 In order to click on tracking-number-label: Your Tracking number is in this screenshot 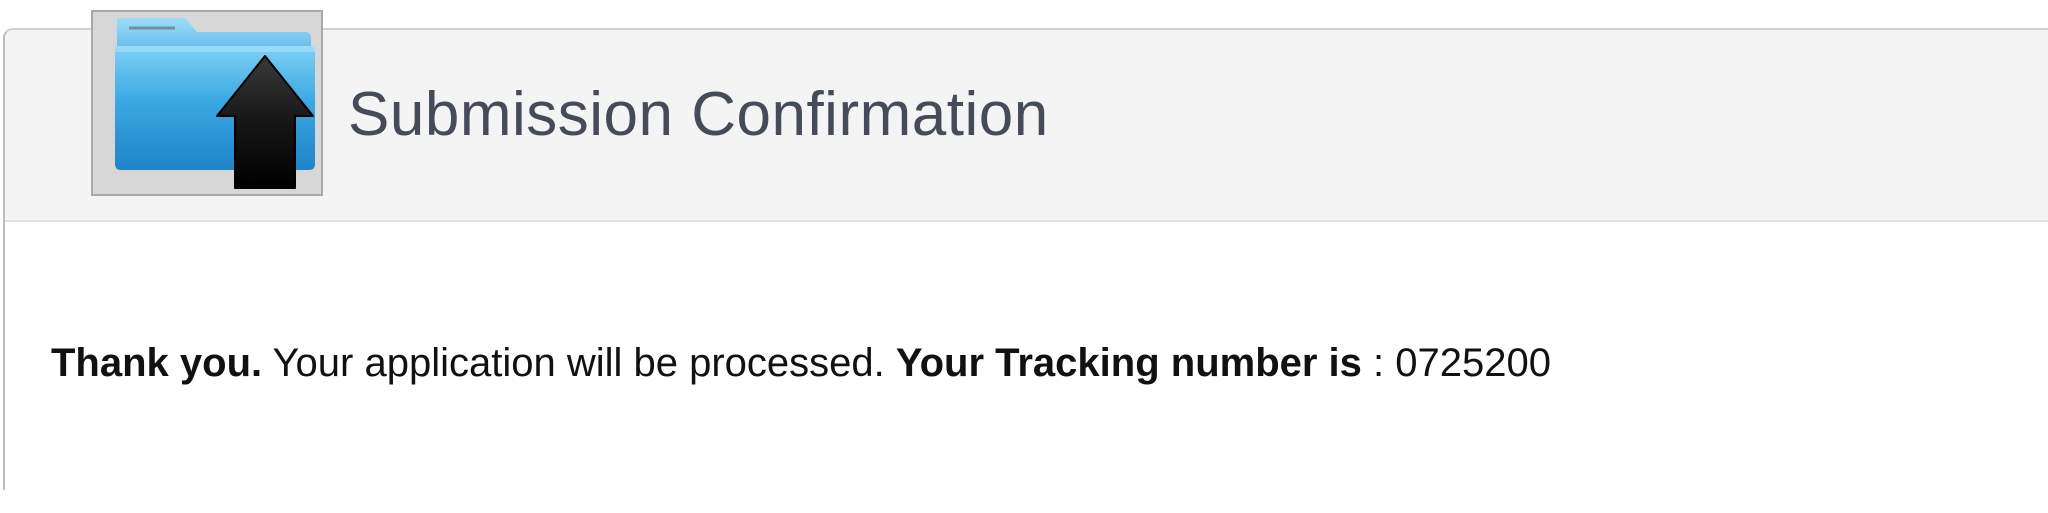, I will do `click(1128, 363)`.